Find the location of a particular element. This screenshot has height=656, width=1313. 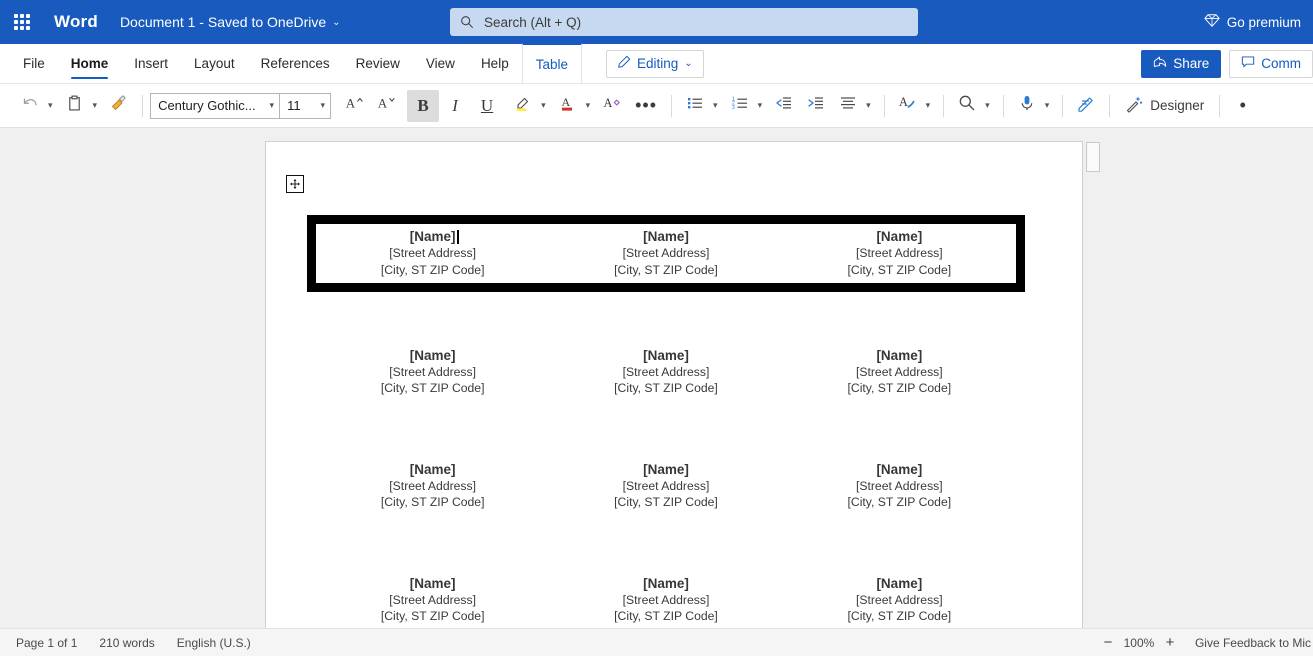

search-input: Search (Alt + Q) is located at coordinates (684, 22).